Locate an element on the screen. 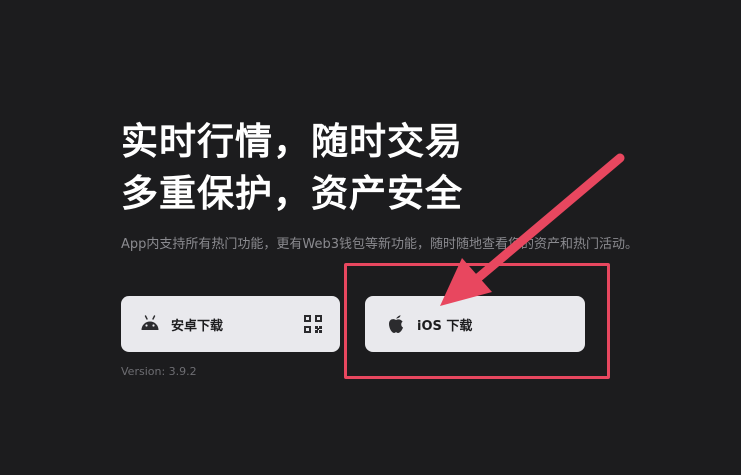 The image size is (741, 475). hero-headline-line-2: 多重保护，资产安全 is located at coordinates (292, 193).